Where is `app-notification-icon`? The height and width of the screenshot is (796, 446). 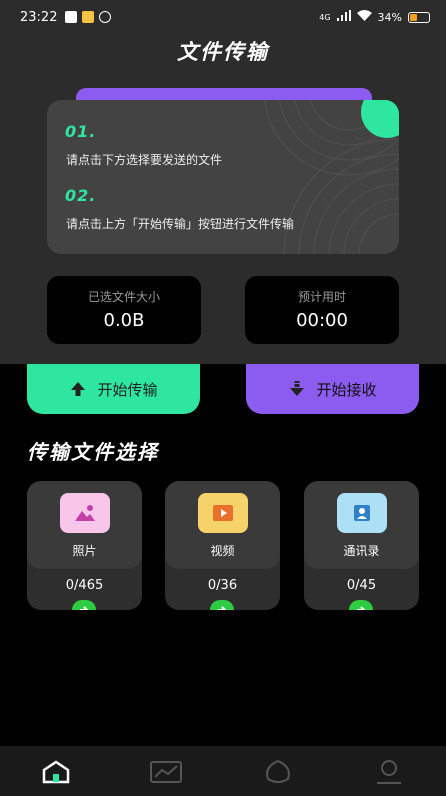
app-notification-icon is located at coordinates (71, 17).